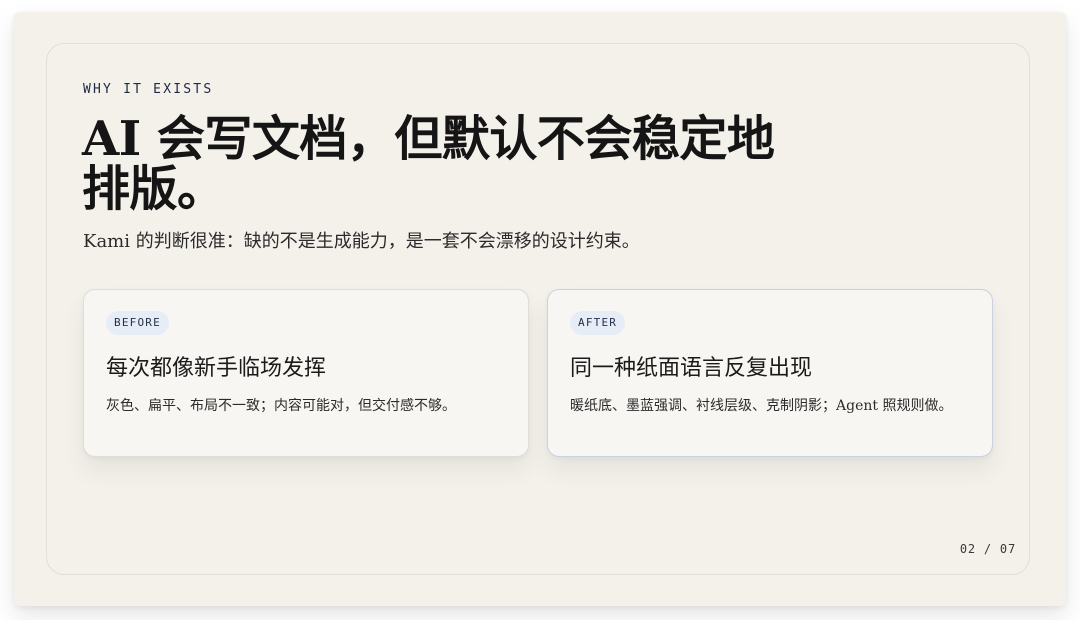  I want to click on page-title: AI 会写文档，但默认不会稳定地排版。, so click(428, 164).